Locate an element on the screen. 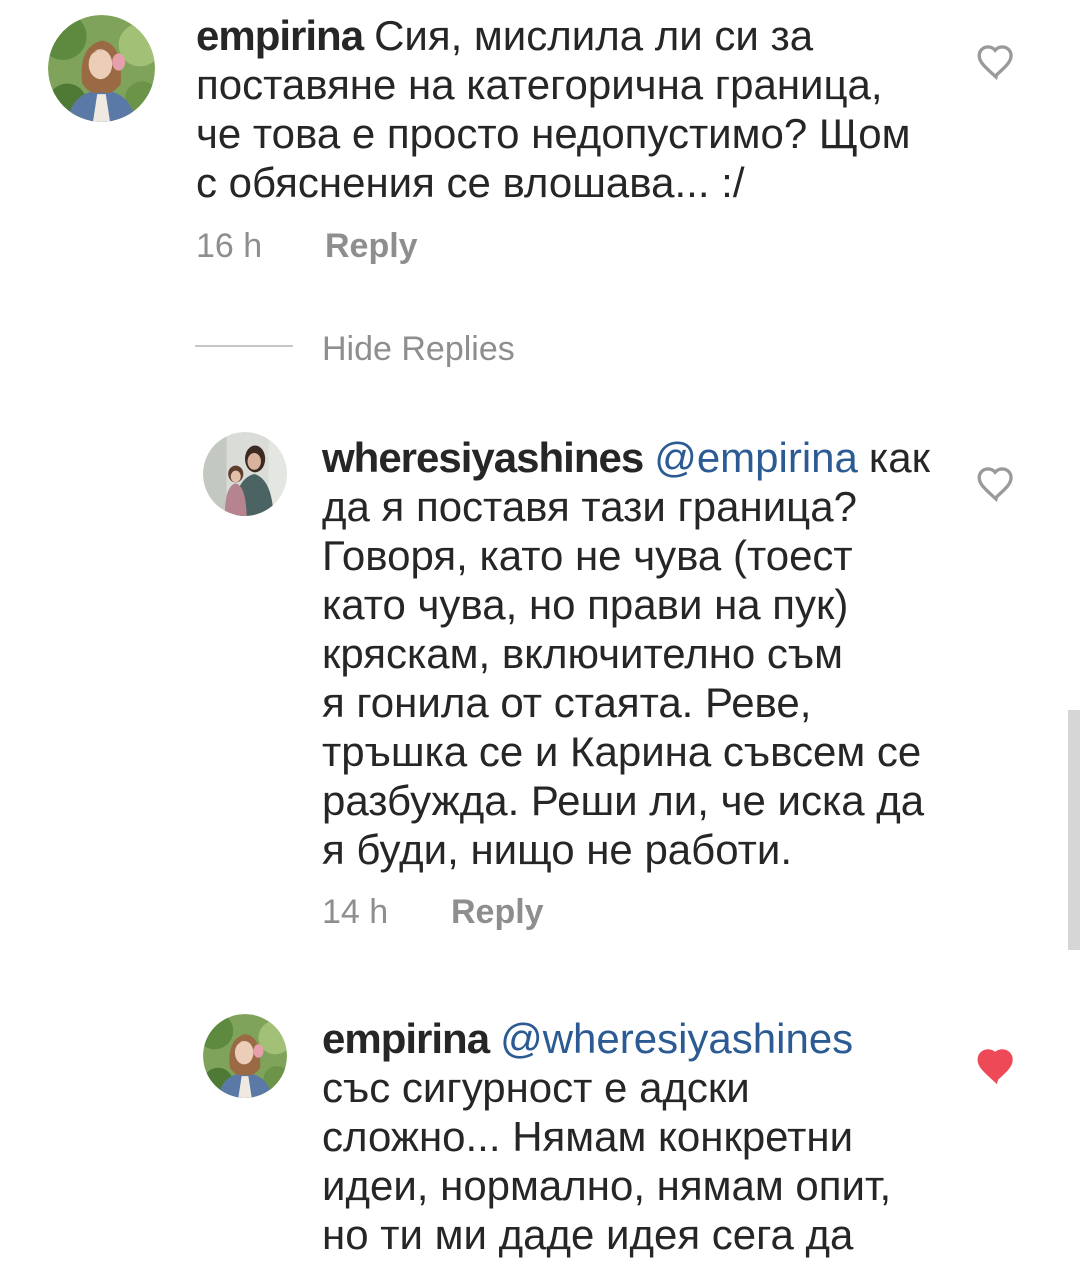 The image size is (1080, 1278). comment-text-line: тръшка се и Карина съвсем се is located at coordinates (622, 751).